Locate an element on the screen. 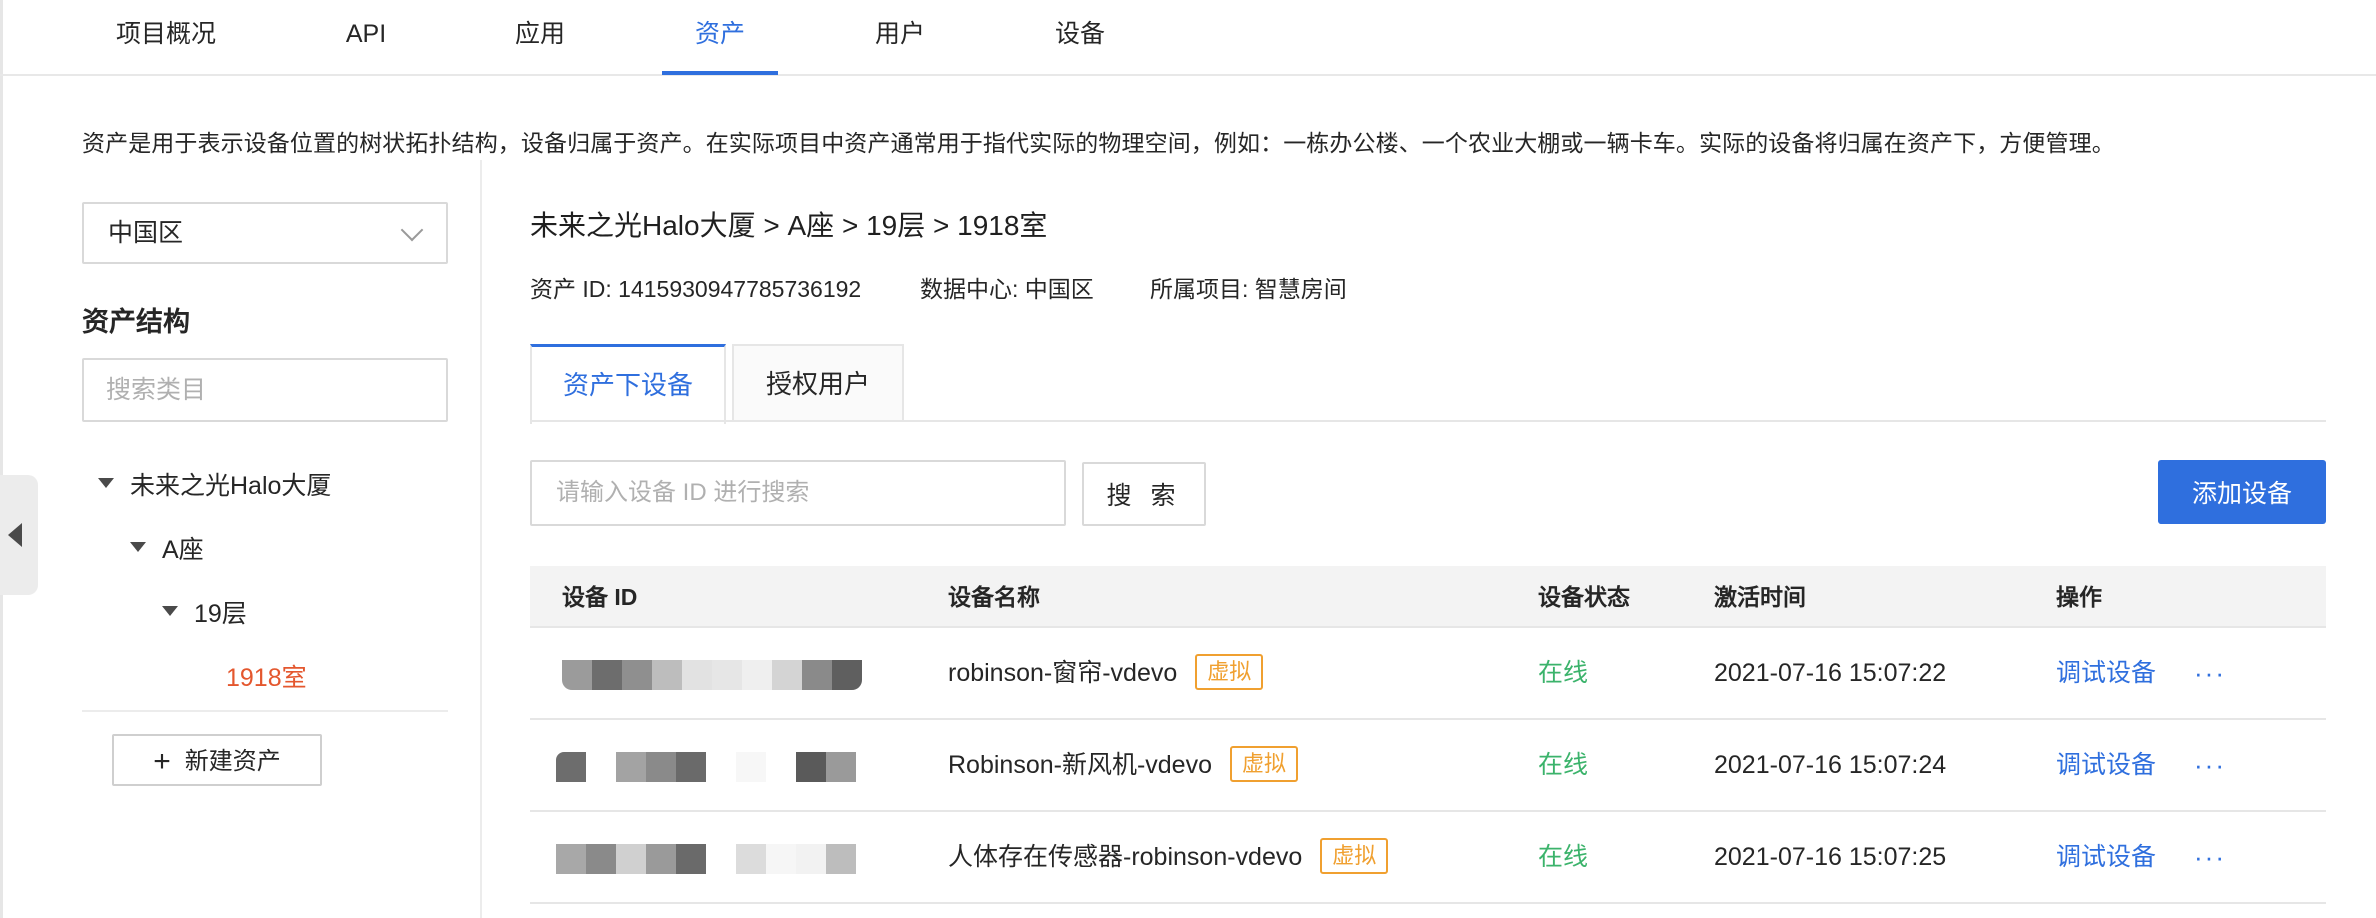 This screenshot has height=918, width=2376. device-name: robinson-窗帘-vdevo is located at coordinates (1063, 673).